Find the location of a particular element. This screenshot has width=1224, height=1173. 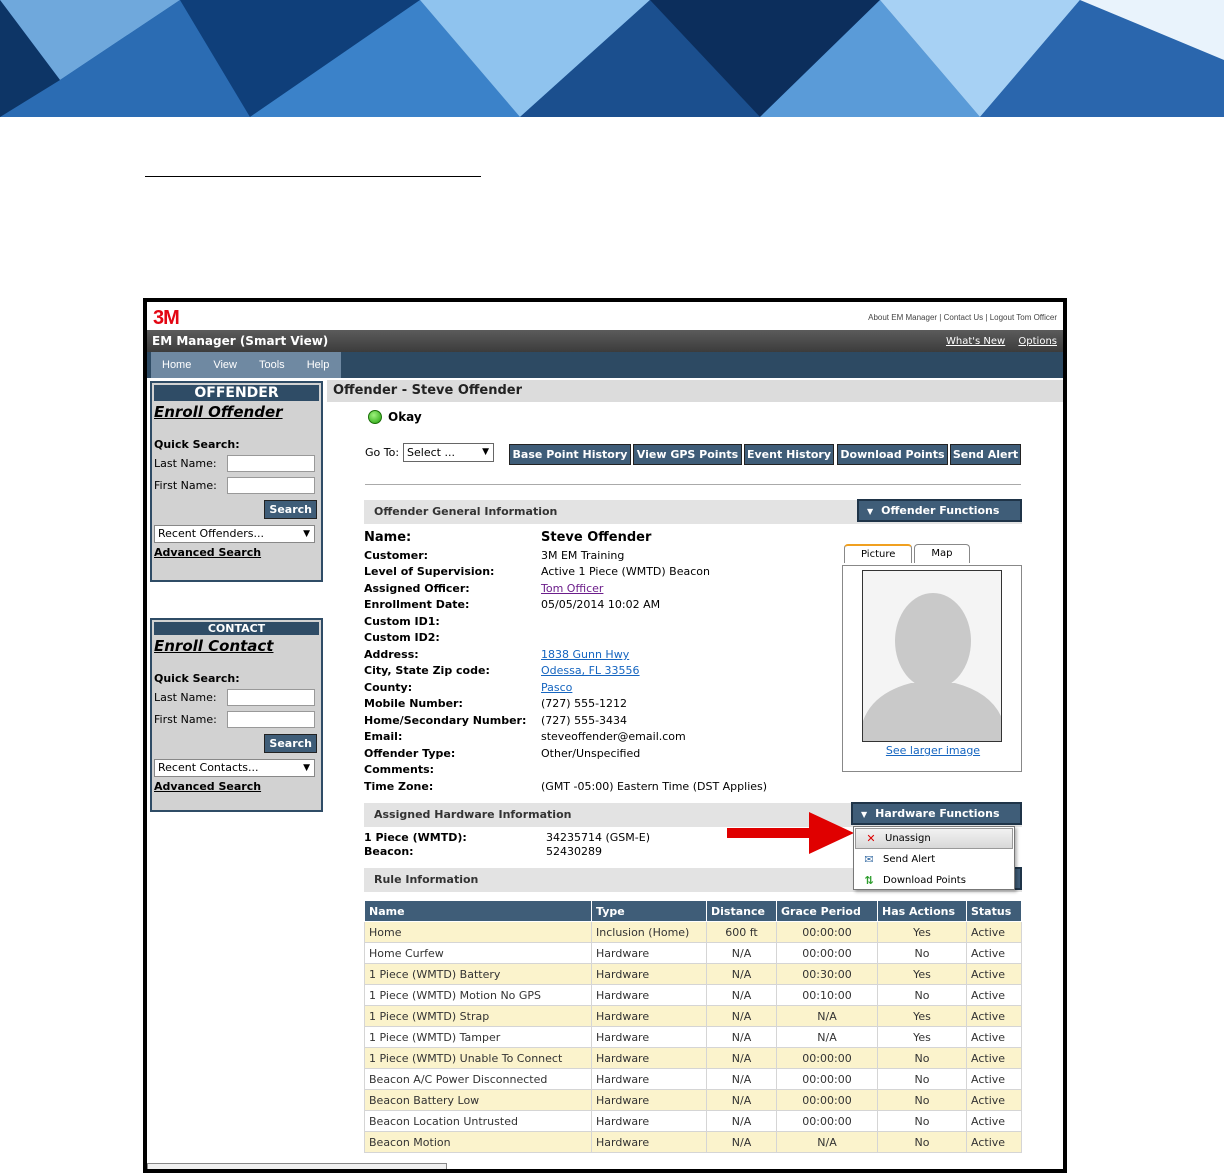

table-cell: Home is located at coordinates (478, 932).